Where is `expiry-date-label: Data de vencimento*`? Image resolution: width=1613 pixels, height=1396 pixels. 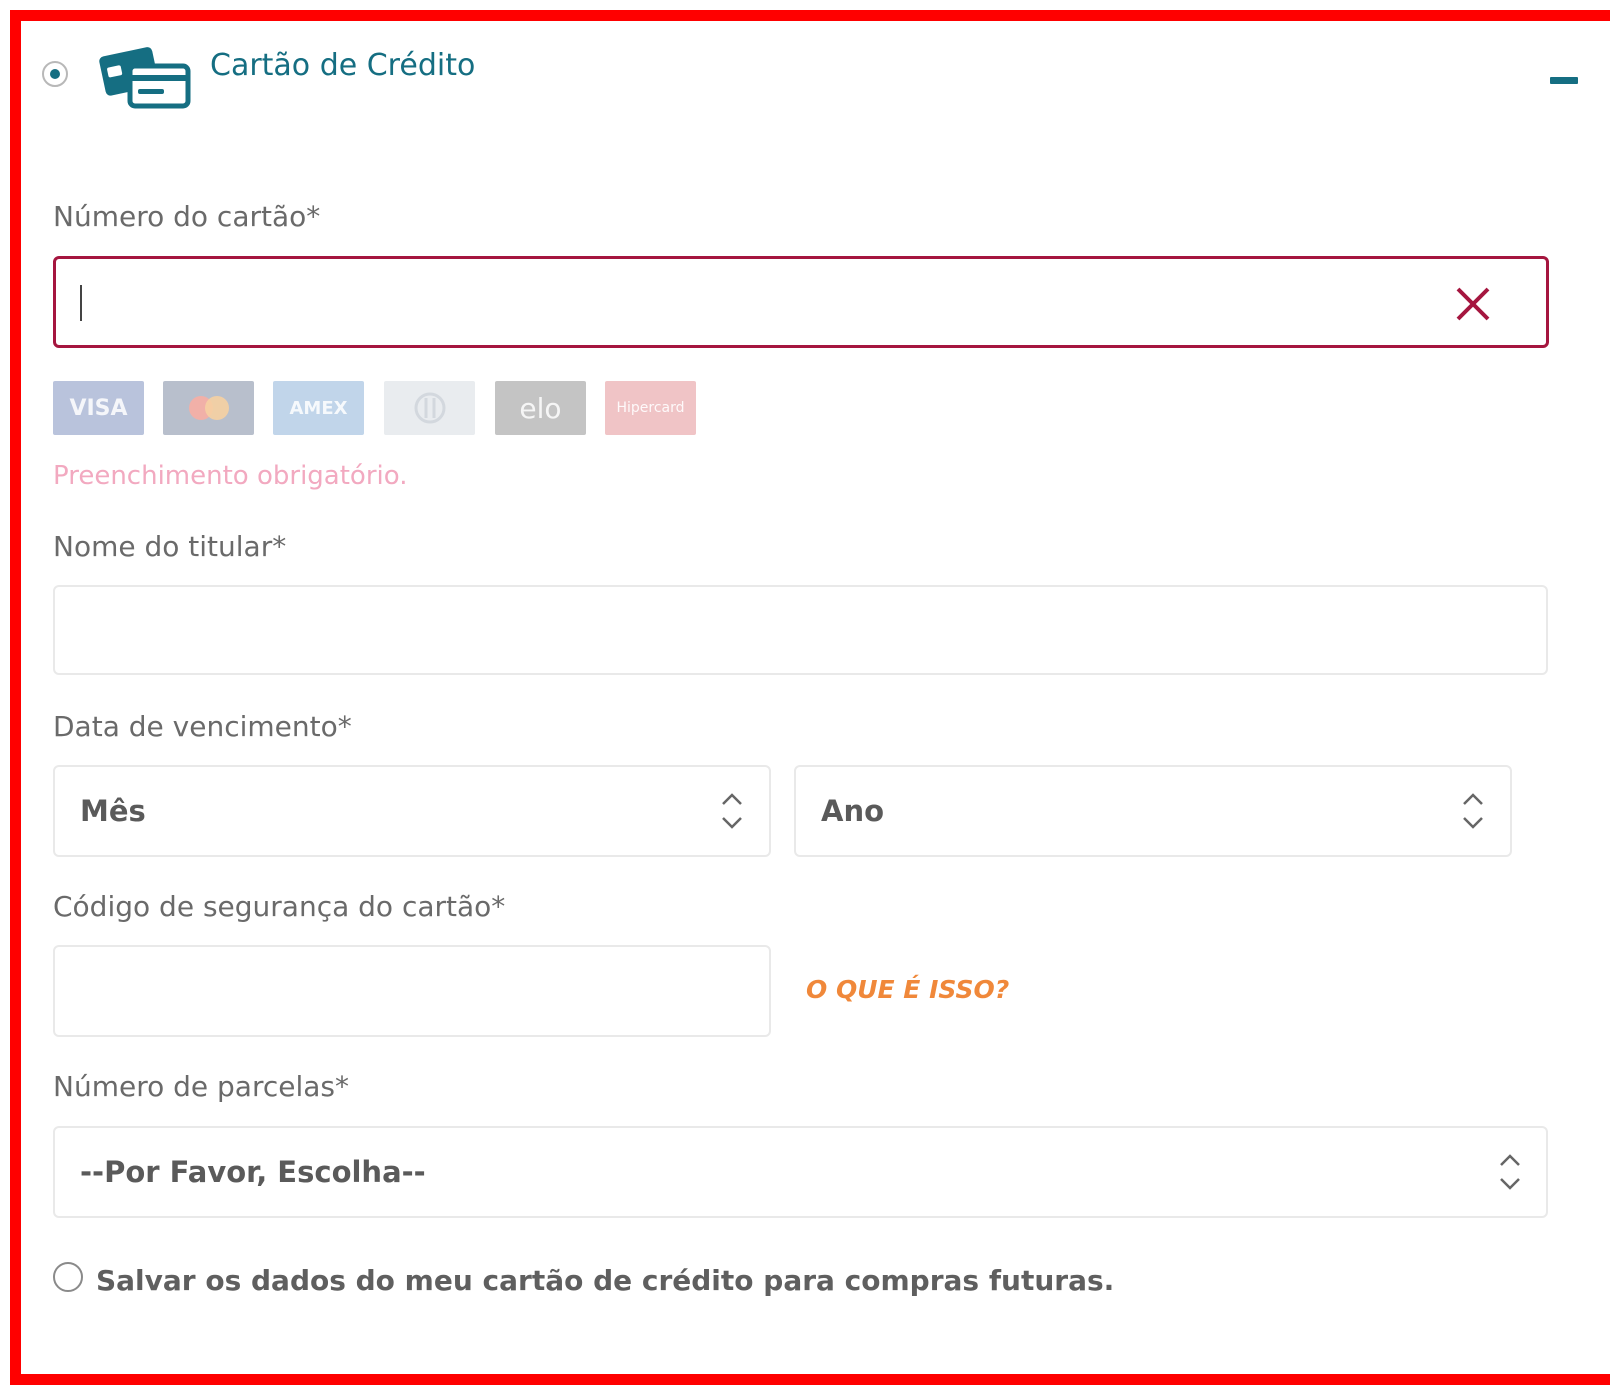 expiry-date-label: Data de vencimento* is located at coordinates (202, 726).